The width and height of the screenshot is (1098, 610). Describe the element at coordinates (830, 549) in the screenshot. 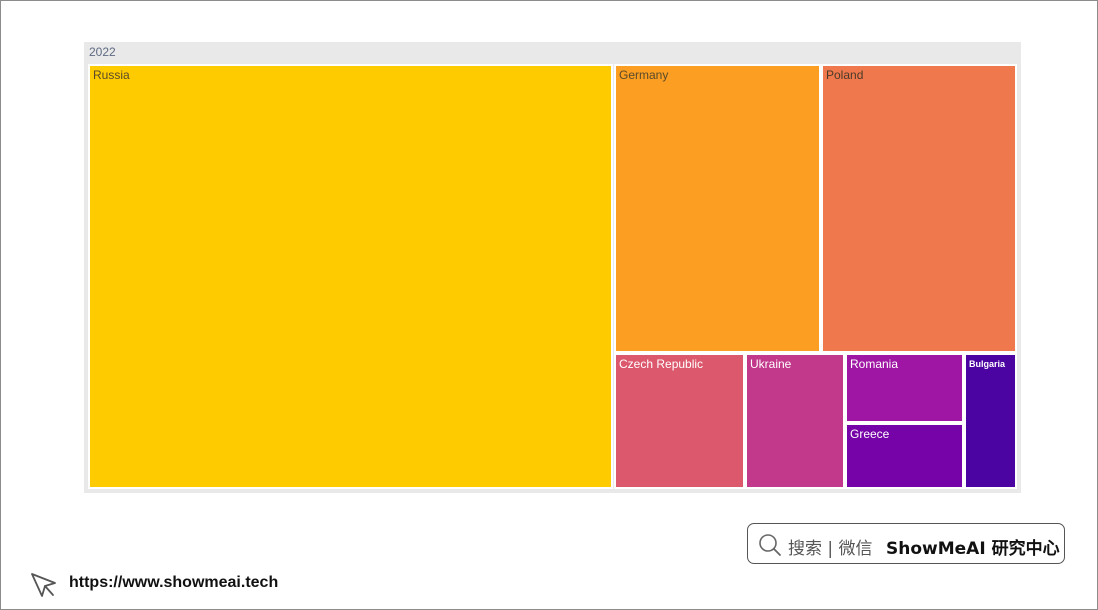

I see `search-prompt-text: 搜索 | 微信` at that location.